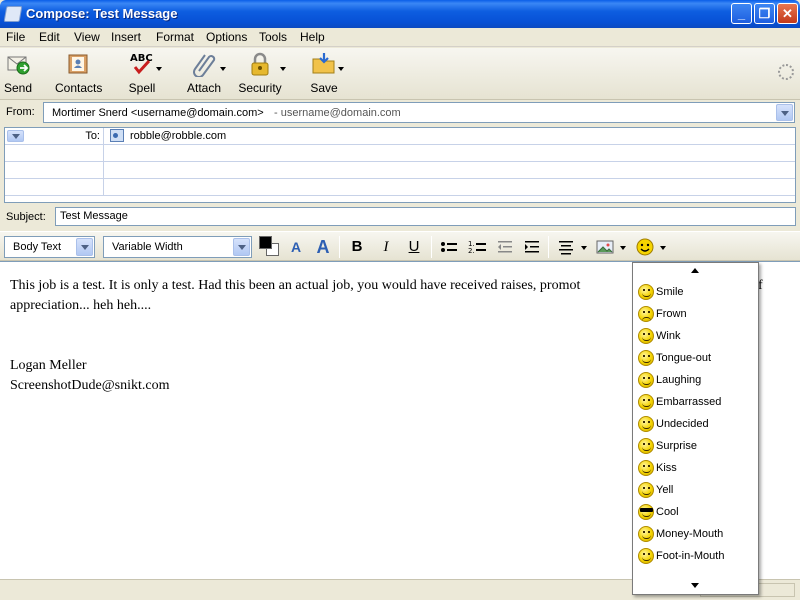 Image resolution: width=800 pixels, height=600 pixels. Describe the element at coordinates (695, 381) in the screenshot. I see `smiley-menu-item: Laughing` at that location.